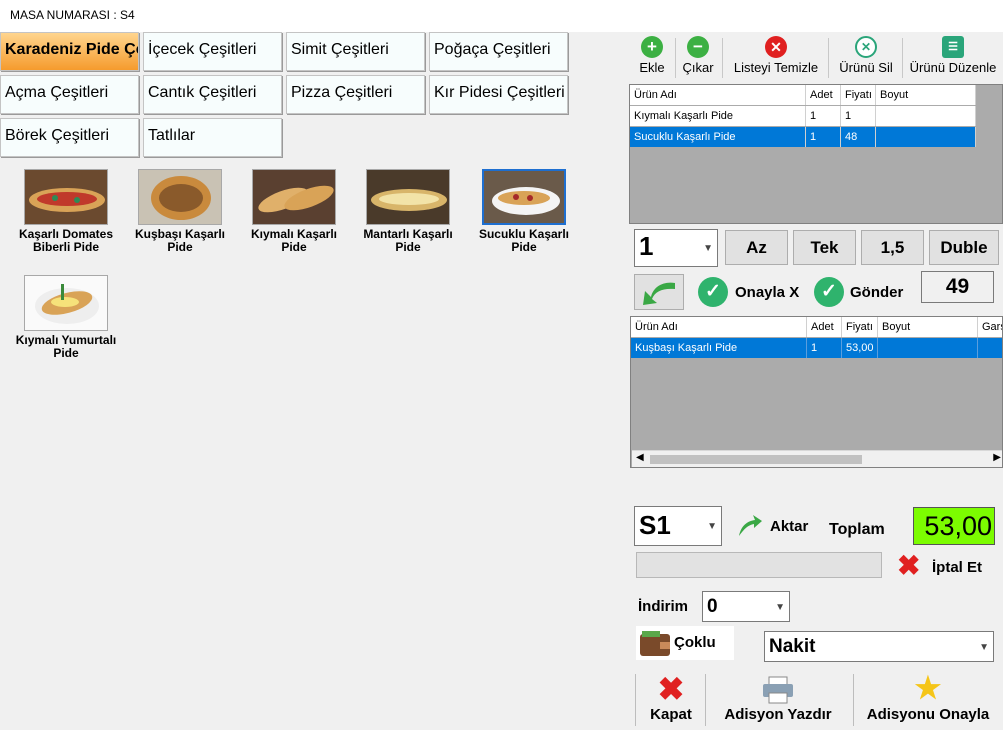 This screenshot has height=730, width=1003. What do you see at coordinates (954, 526) in the screenshot?
I see `total-display: 53,00` at bounding box center [954, 526].